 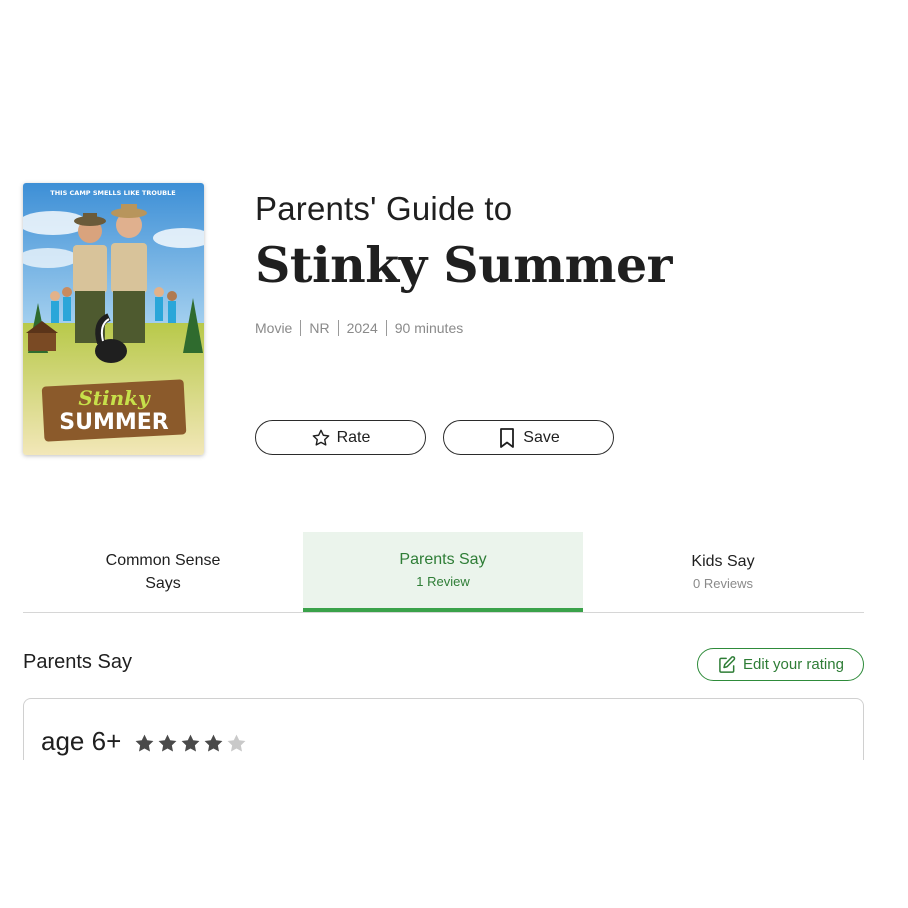 I want to click on section-title: Parents Say, so click(x=77, y=662).